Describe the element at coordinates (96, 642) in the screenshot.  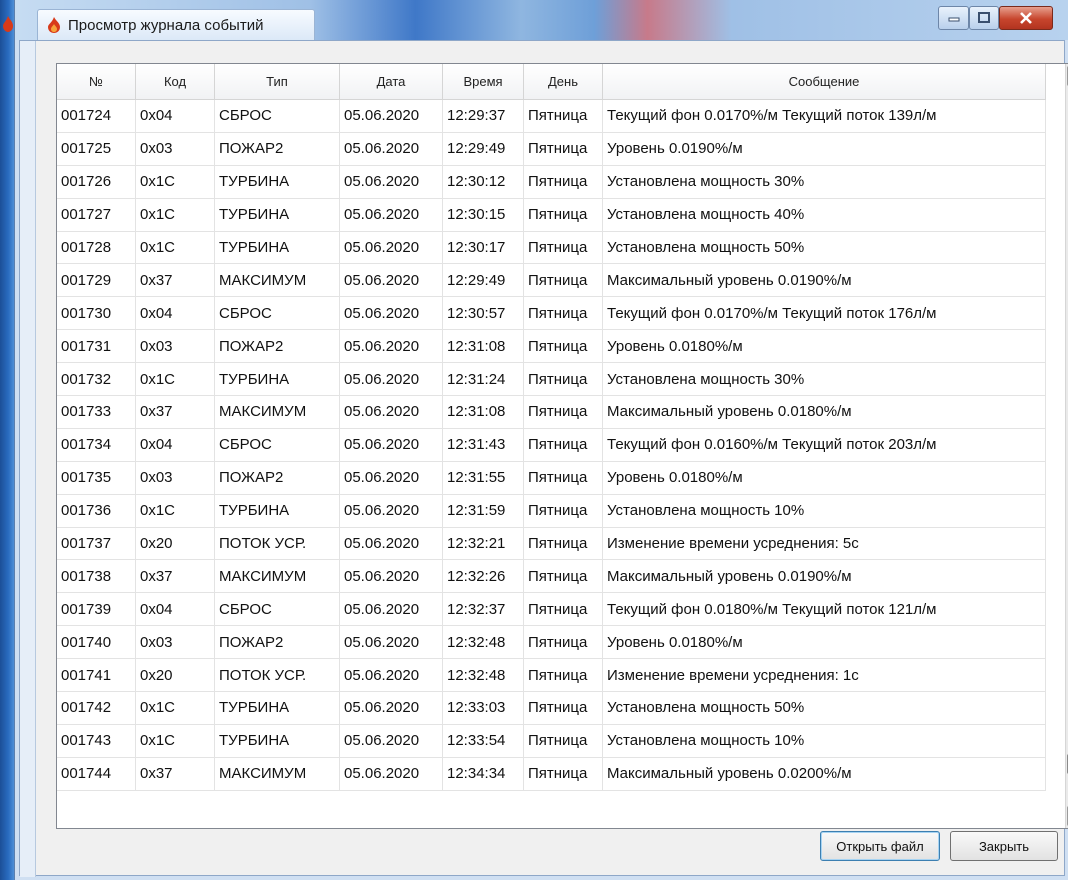
I see `cell-number: 001740` at that location.